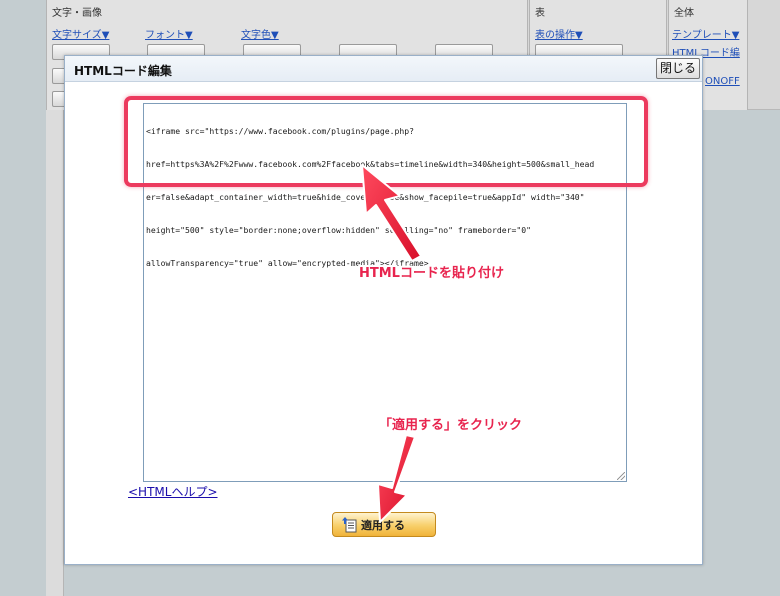 This screenshot has height=596, width=780. What do you see at coordinates (431, 273) in the screenshot?
I see `paste-annotation: HTMLコードを貼り付け` at bounding box center [431, 273].